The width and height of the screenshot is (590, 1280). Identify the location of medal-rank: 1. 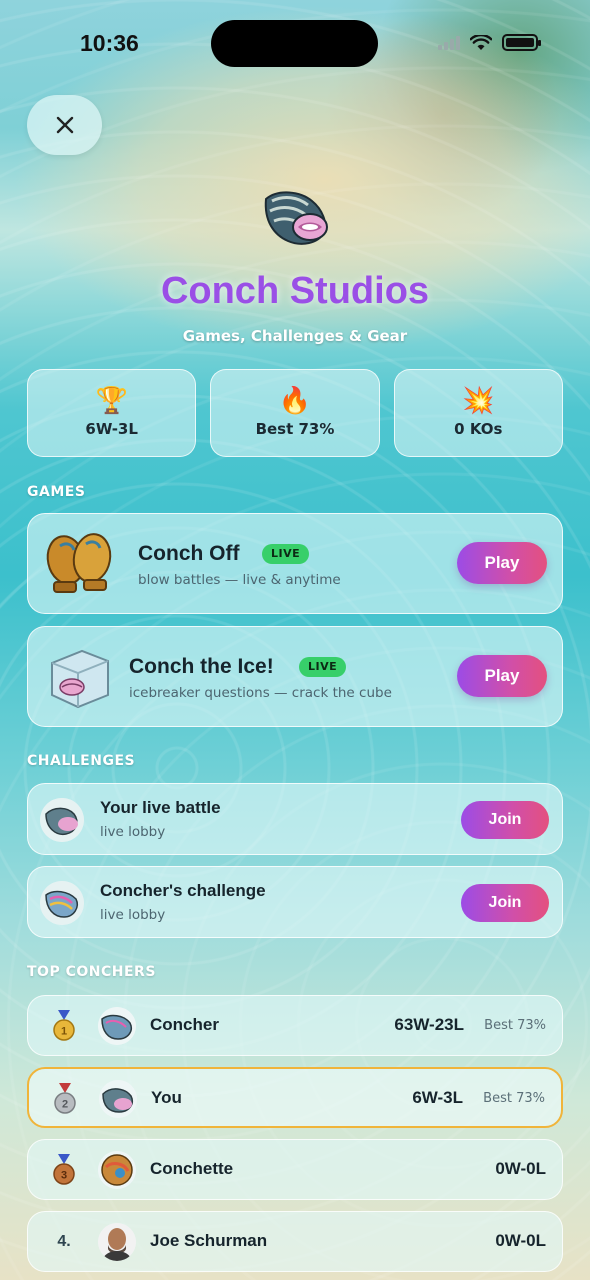
(64, 1032).